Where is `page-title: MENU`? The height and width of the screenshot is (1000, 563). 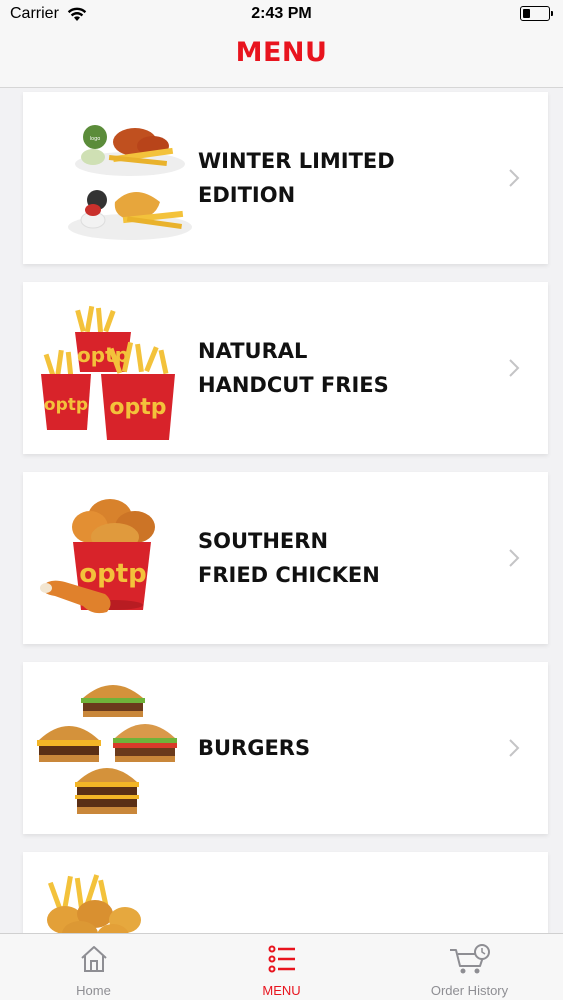
page-title: MENU is located at coordinates (281, 52).